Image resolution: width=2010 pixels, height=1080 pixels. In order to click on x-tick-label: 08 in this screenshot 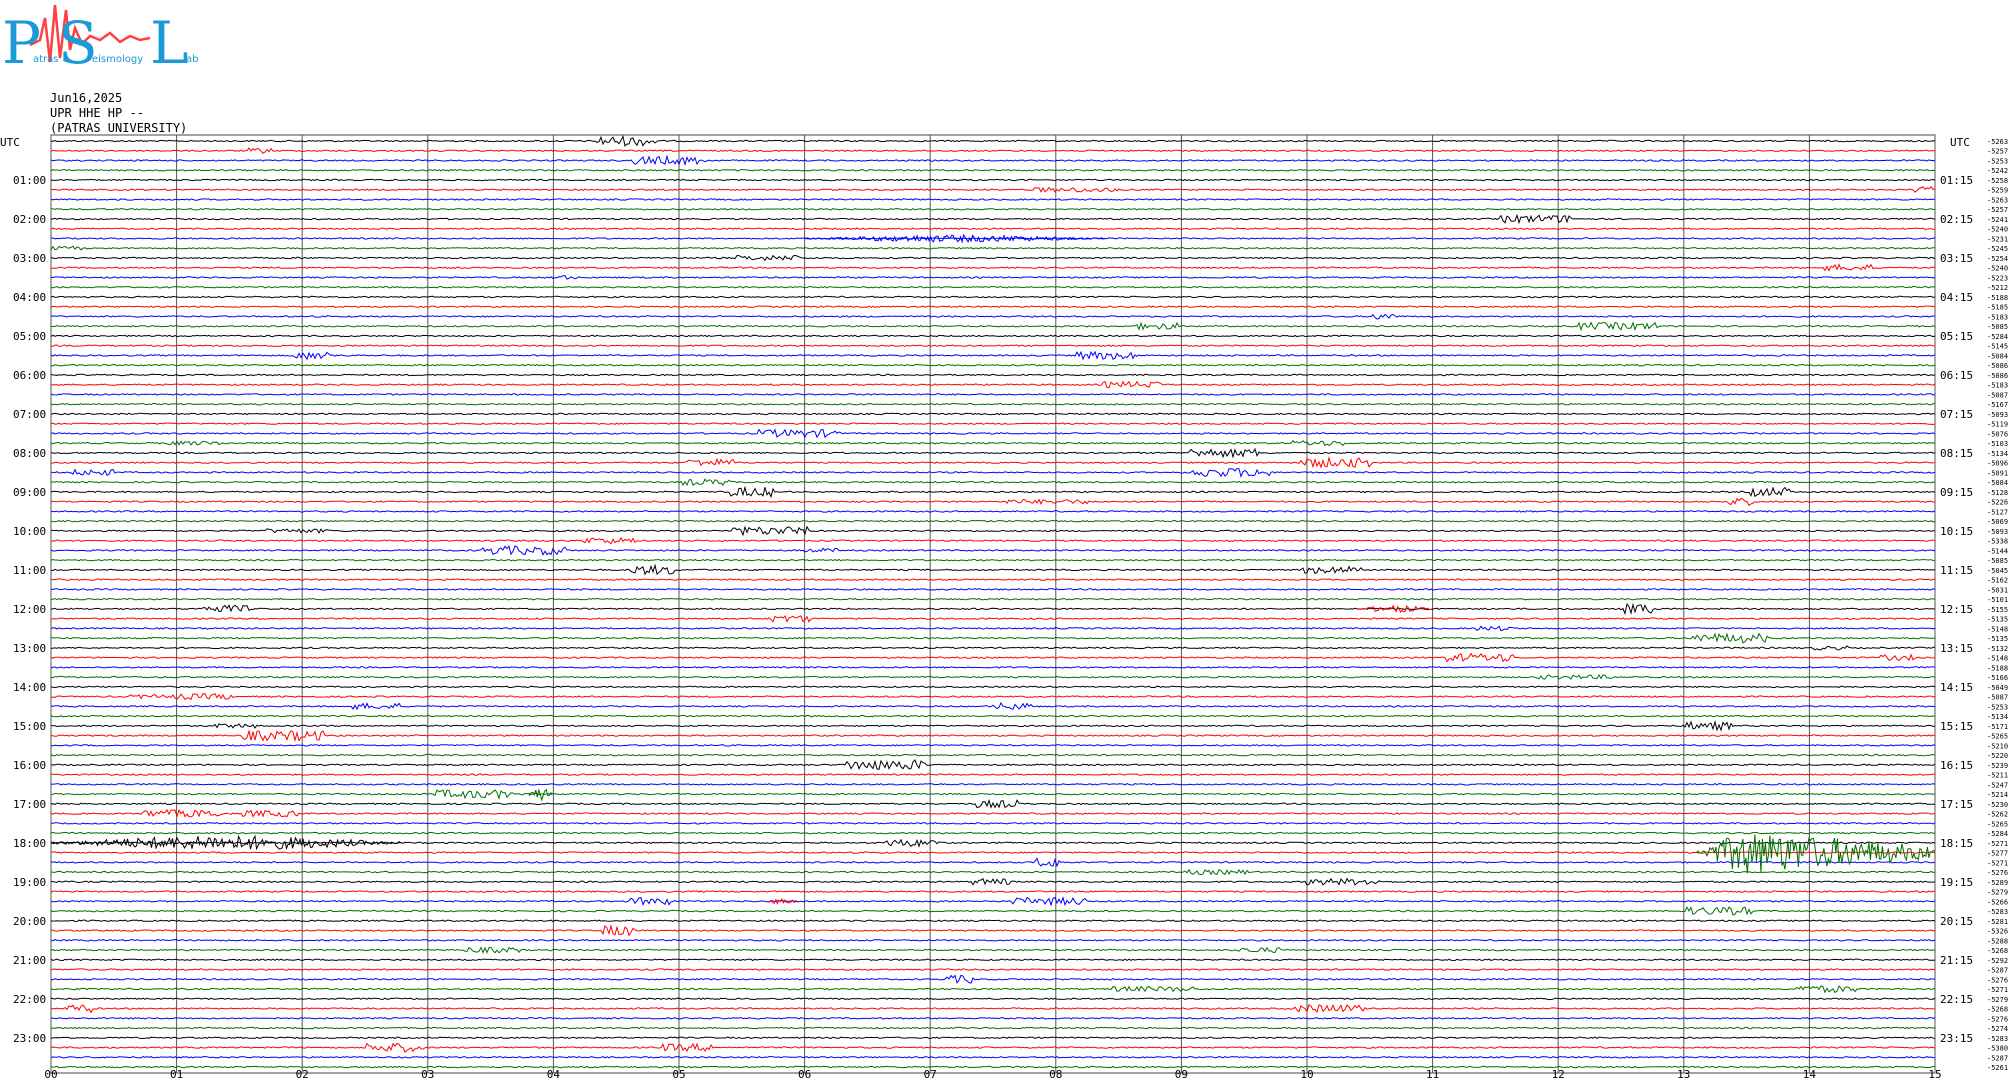, I will do `click(1055, 1074)`.